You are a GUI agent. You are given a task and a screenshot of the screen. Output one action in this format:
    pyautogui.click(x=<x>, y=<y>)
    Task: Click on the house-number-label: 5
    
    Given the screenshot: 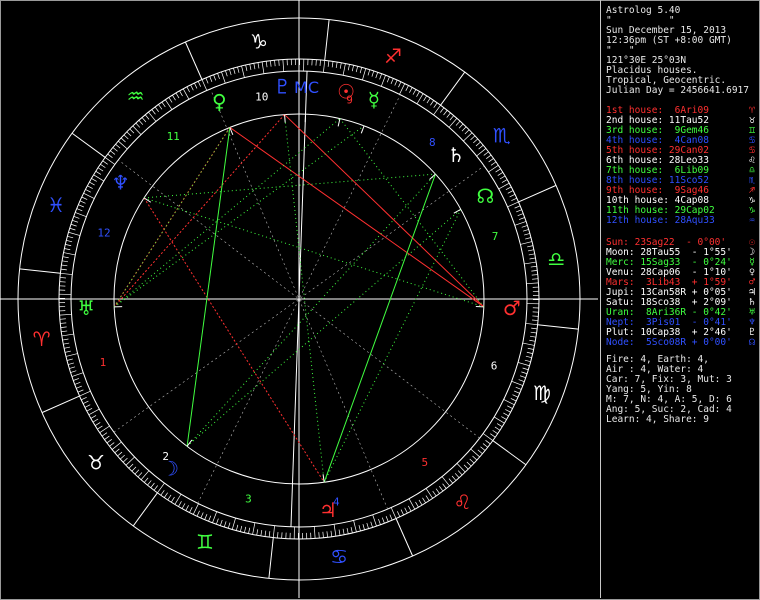 What is the action you would take?
    pyautogui.click(x=424, y=462)
    